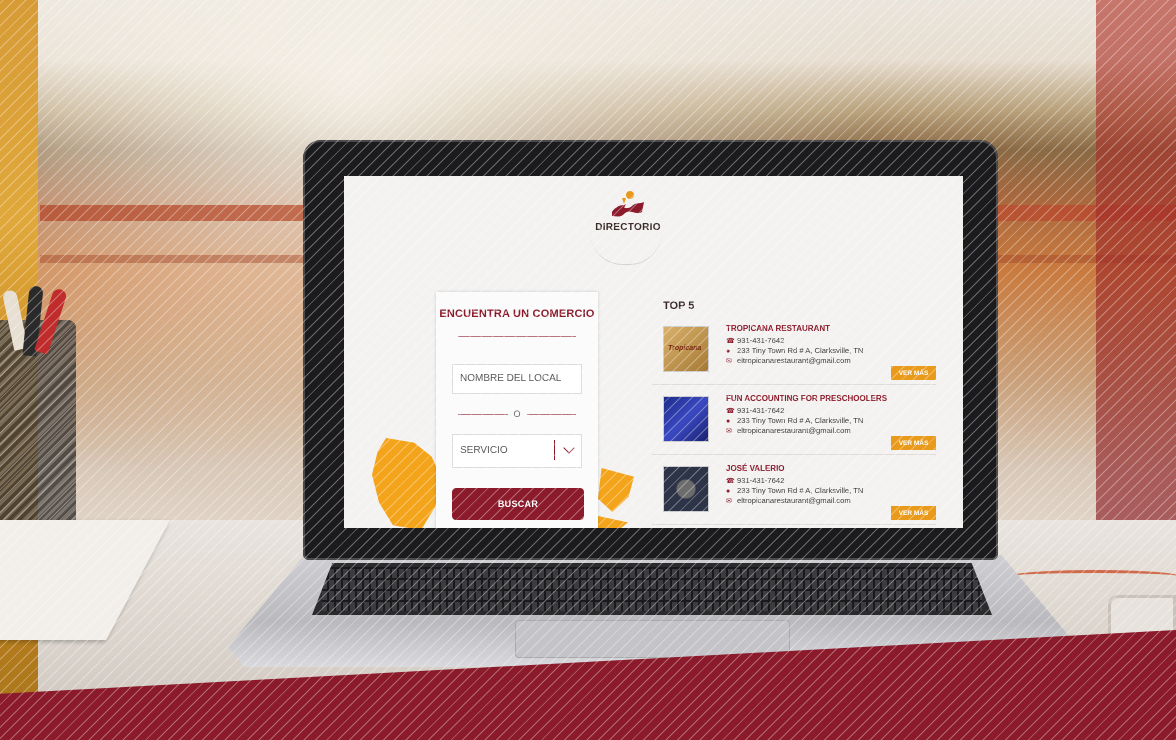 The image size is (1176, 740). What do you see at coordinates (554, 450) in the screenshot?
I see `select-divider` at bounding box center [554, 450].